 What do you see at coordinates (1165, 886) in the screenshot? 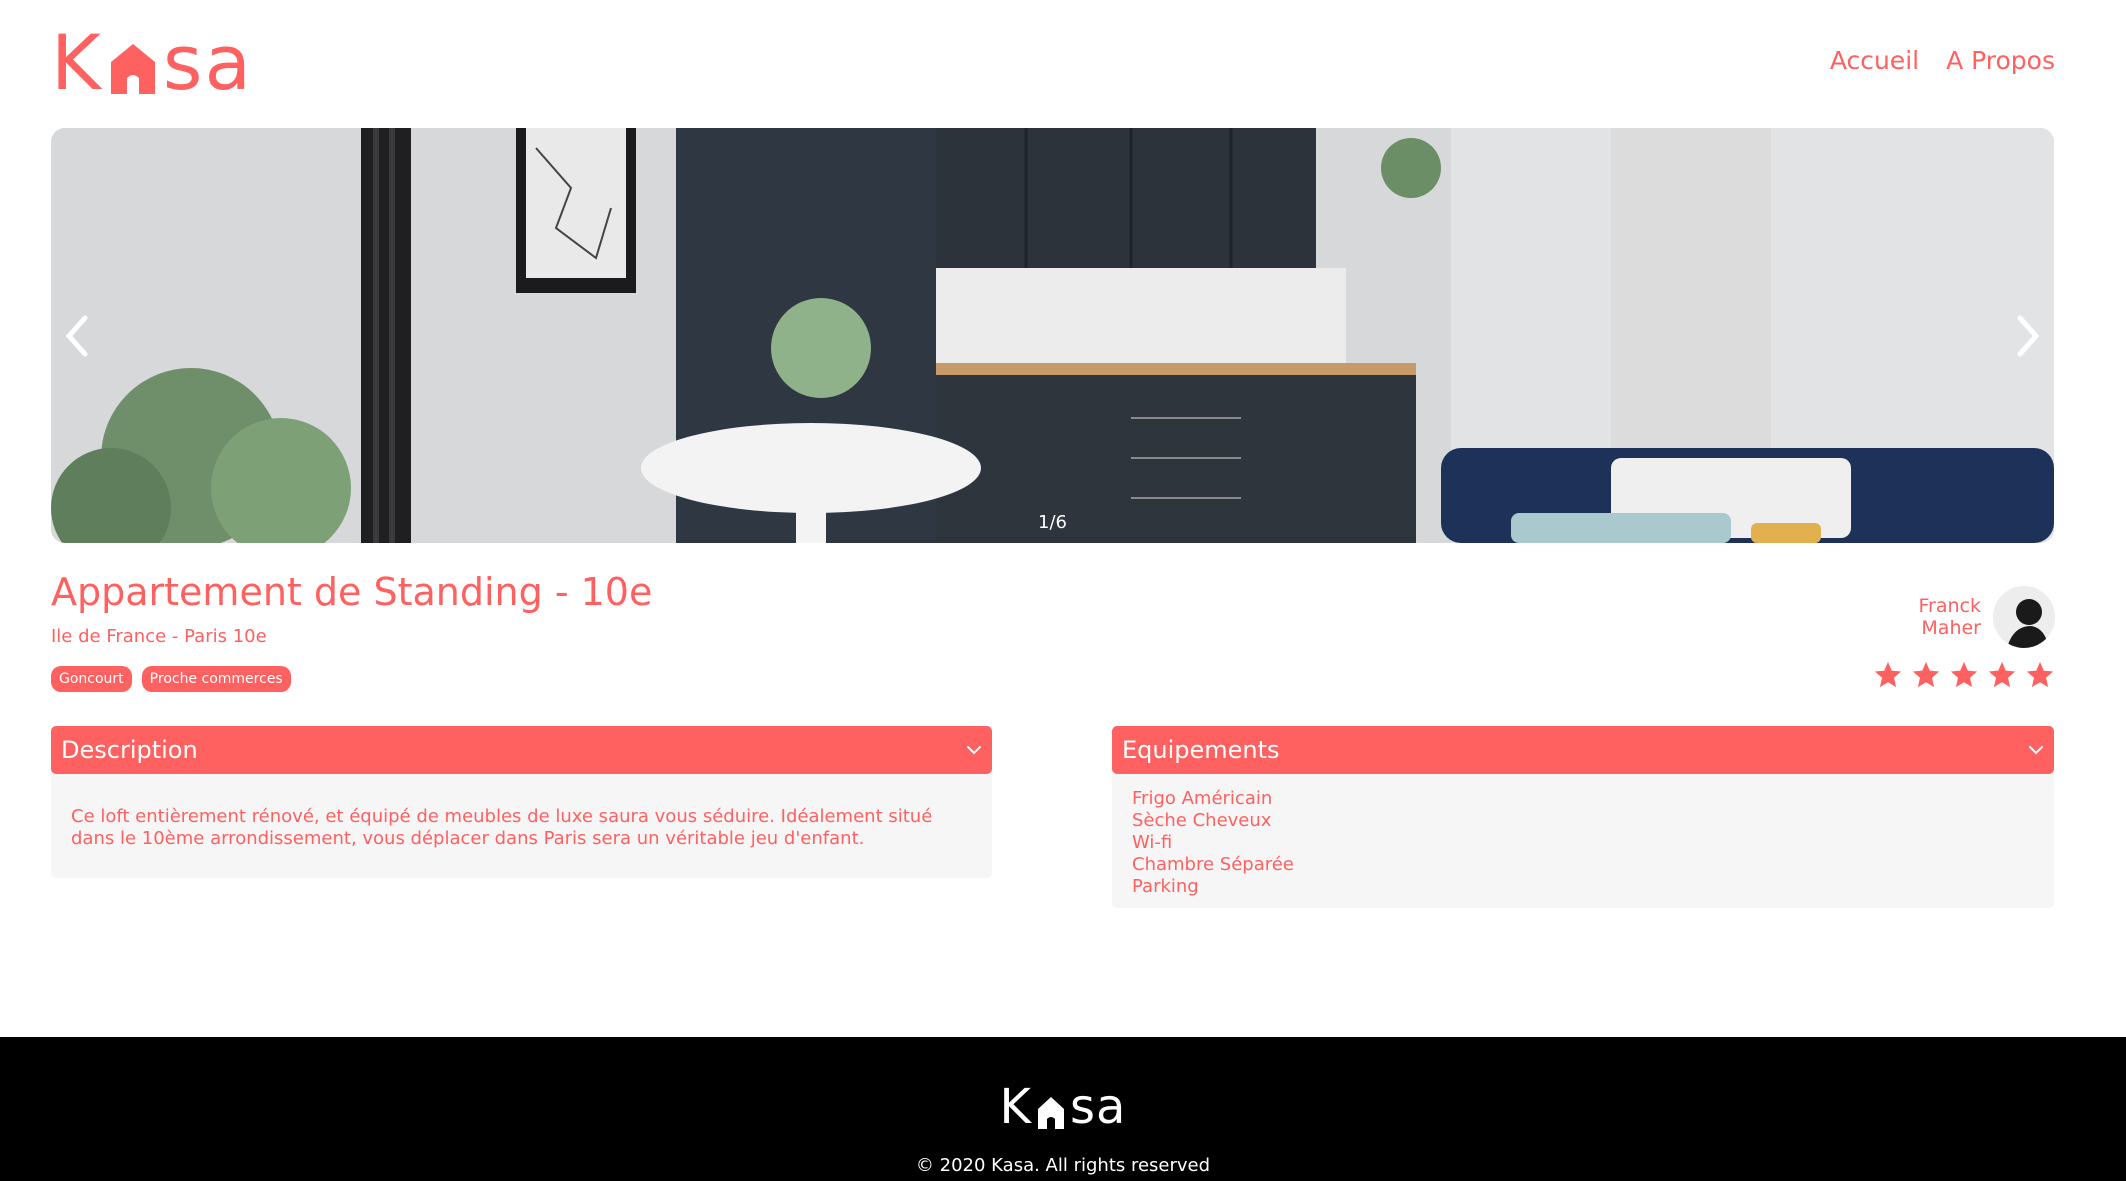
I see `equipment-item: Parking` at bounding box center [1165, 886].